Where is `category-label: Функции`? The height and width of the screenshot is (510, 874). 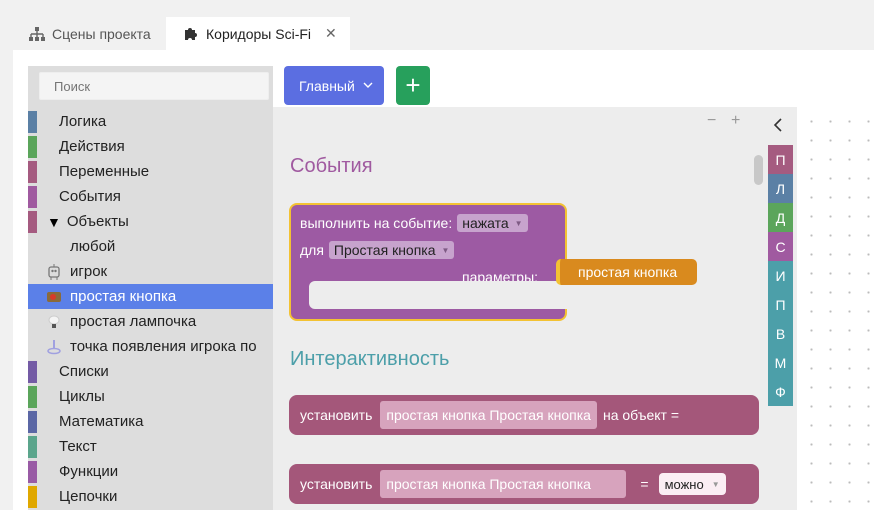 category-label: Функции is located at coordinates (89, 471).